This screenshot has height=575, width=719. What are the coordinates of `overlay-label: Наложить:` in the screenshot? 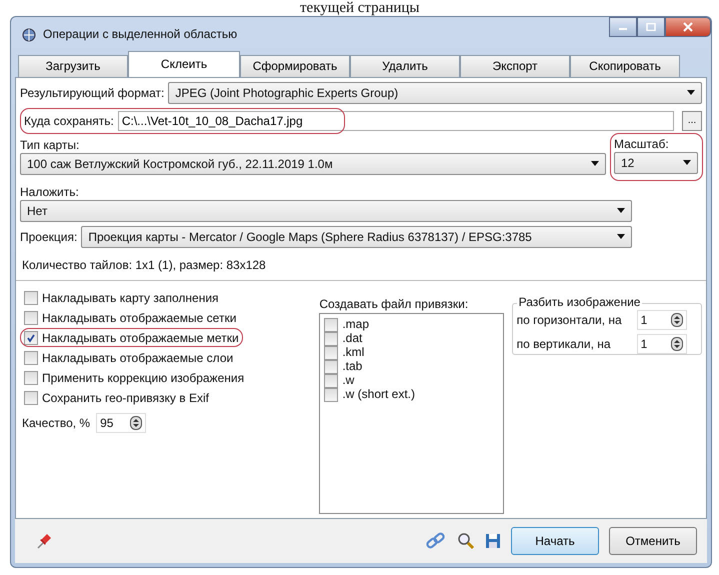 It's located at (50, 191).